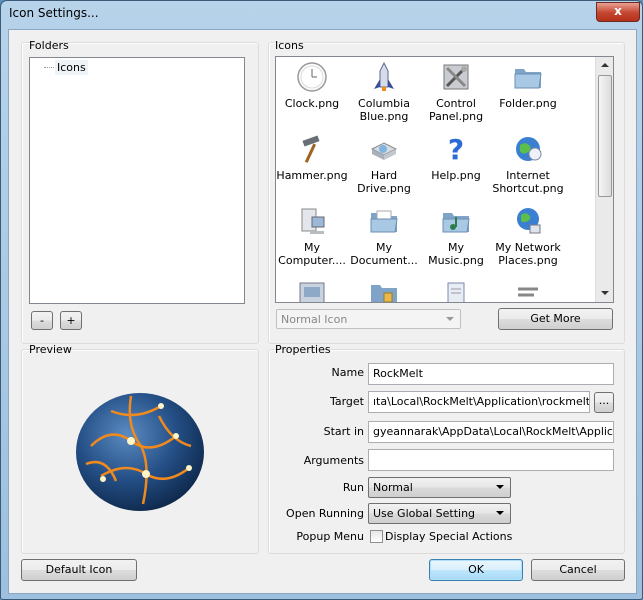  Describe the element at coordinates (325, 513) in the screenshot. I see `open-running-label: Open Running` at that location.